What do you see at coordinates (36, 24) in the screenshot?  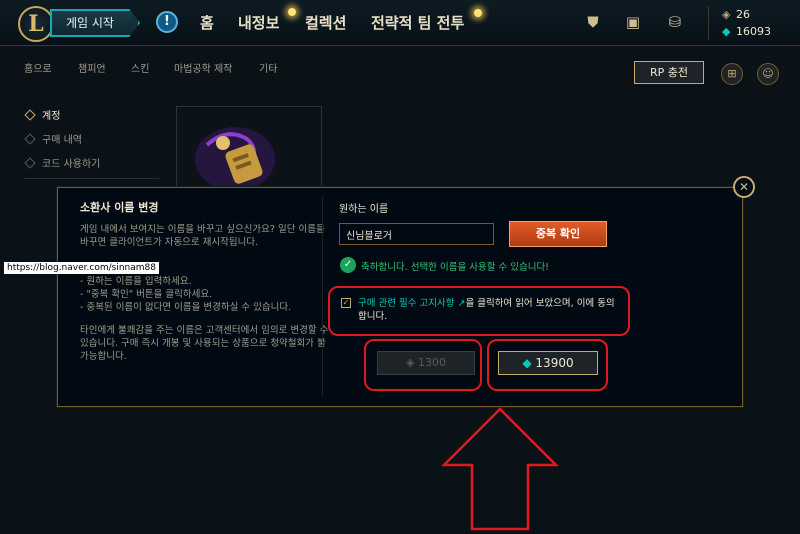 I see `league-logo-icon: L` at bounding box center [36, 24].